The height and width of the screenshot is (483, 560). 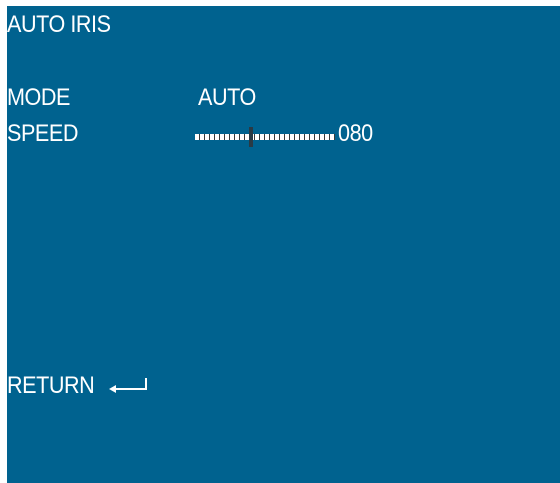 What do you see at coordinates (59, 24) in the screenshot?
I see `menu-title: AUTO IRIS` at bounding box center [59, 24].